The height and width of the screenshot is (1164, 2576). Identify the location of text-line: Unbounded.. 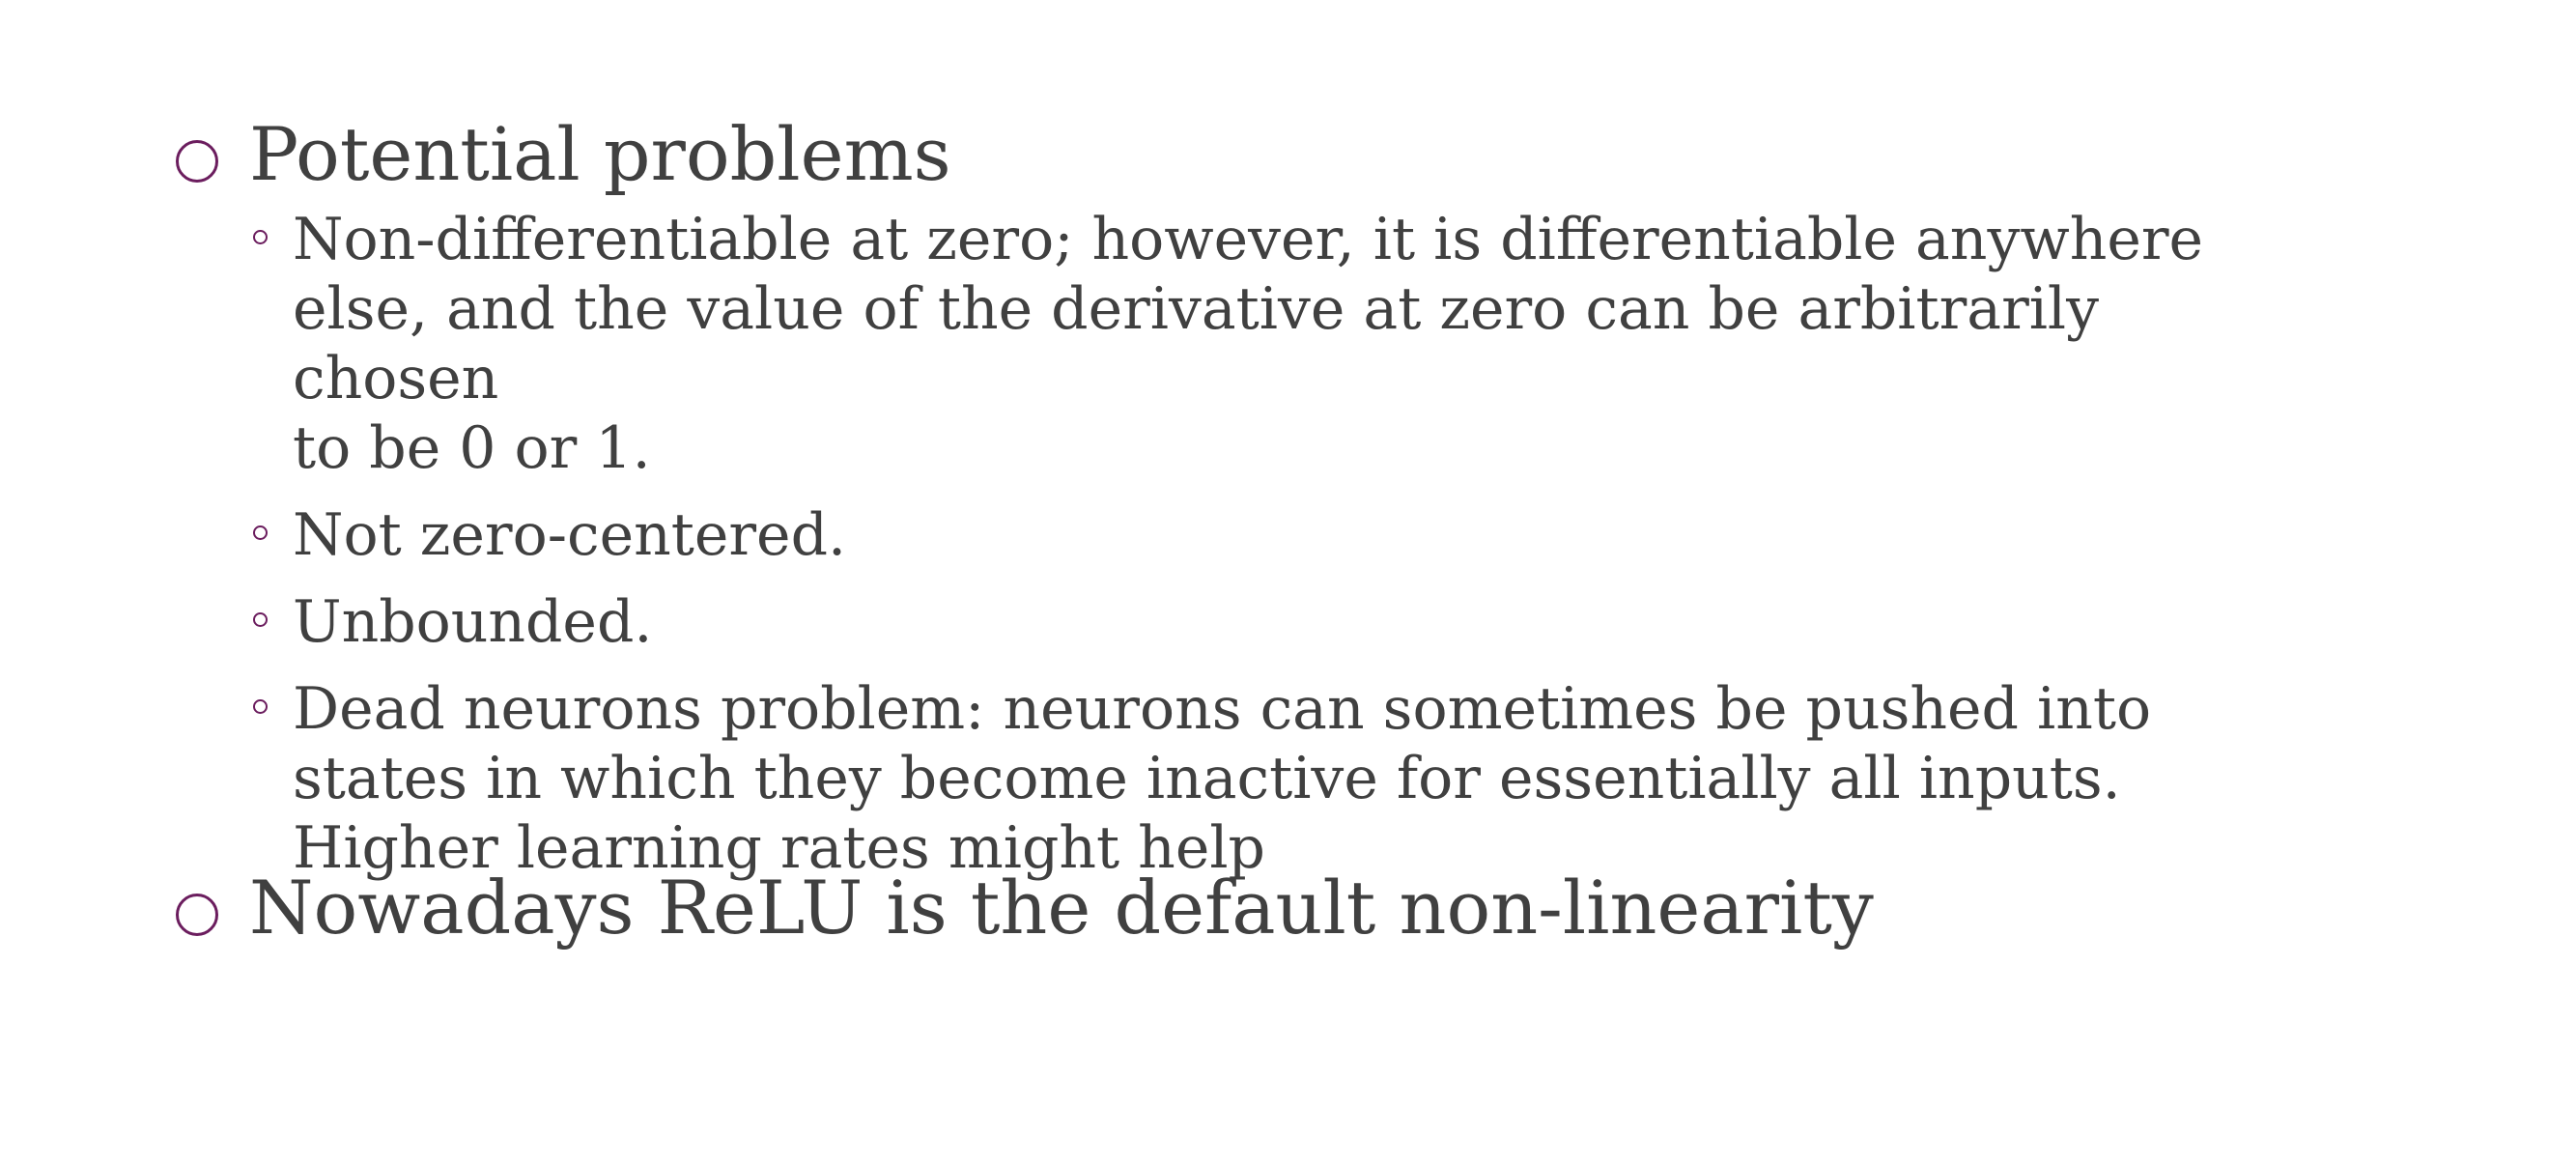
(473, 622).